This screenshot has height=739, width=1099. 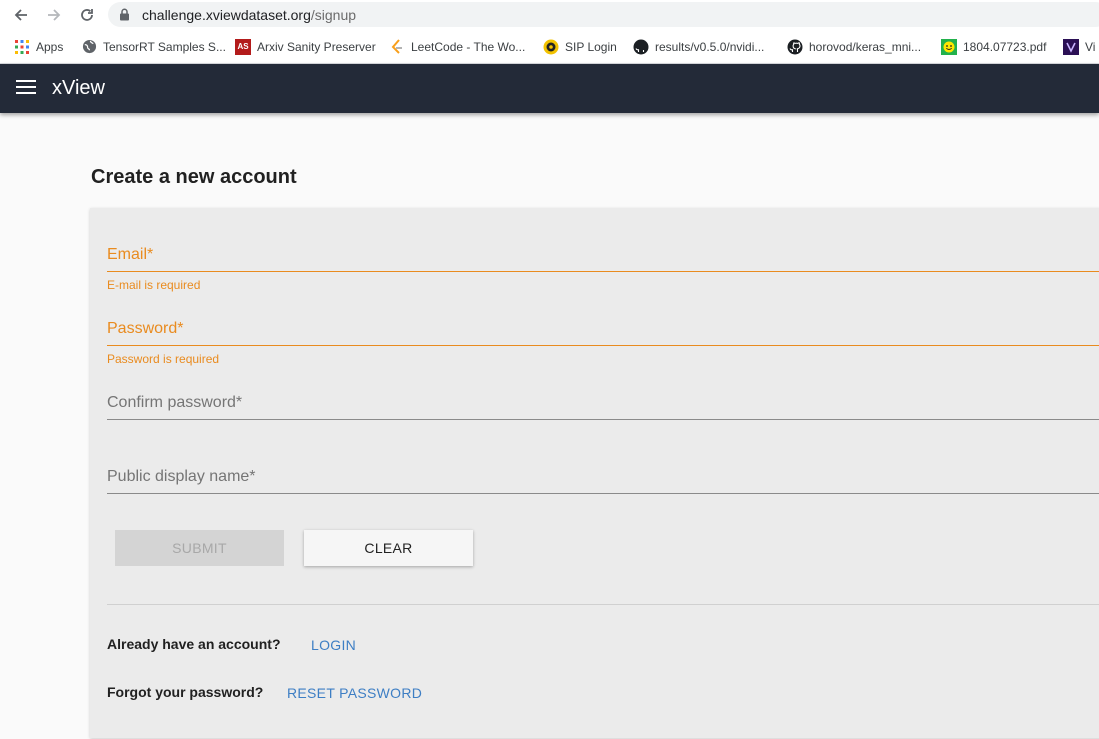 I want to click on globe-icon, so click(x=89, y=47).